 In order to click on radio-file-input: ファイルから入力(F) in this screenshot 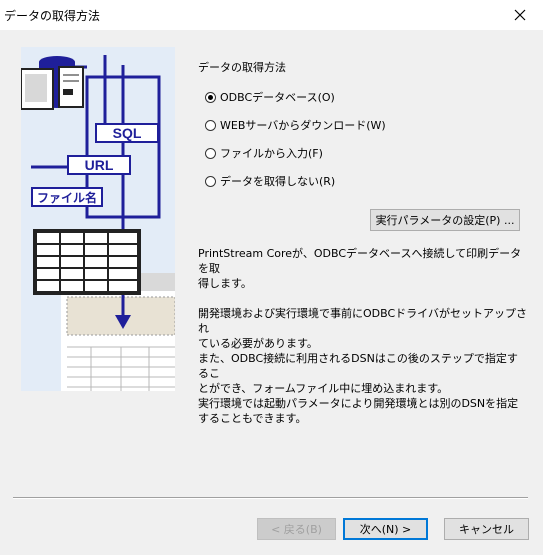, I will do `click(264, 153)`.